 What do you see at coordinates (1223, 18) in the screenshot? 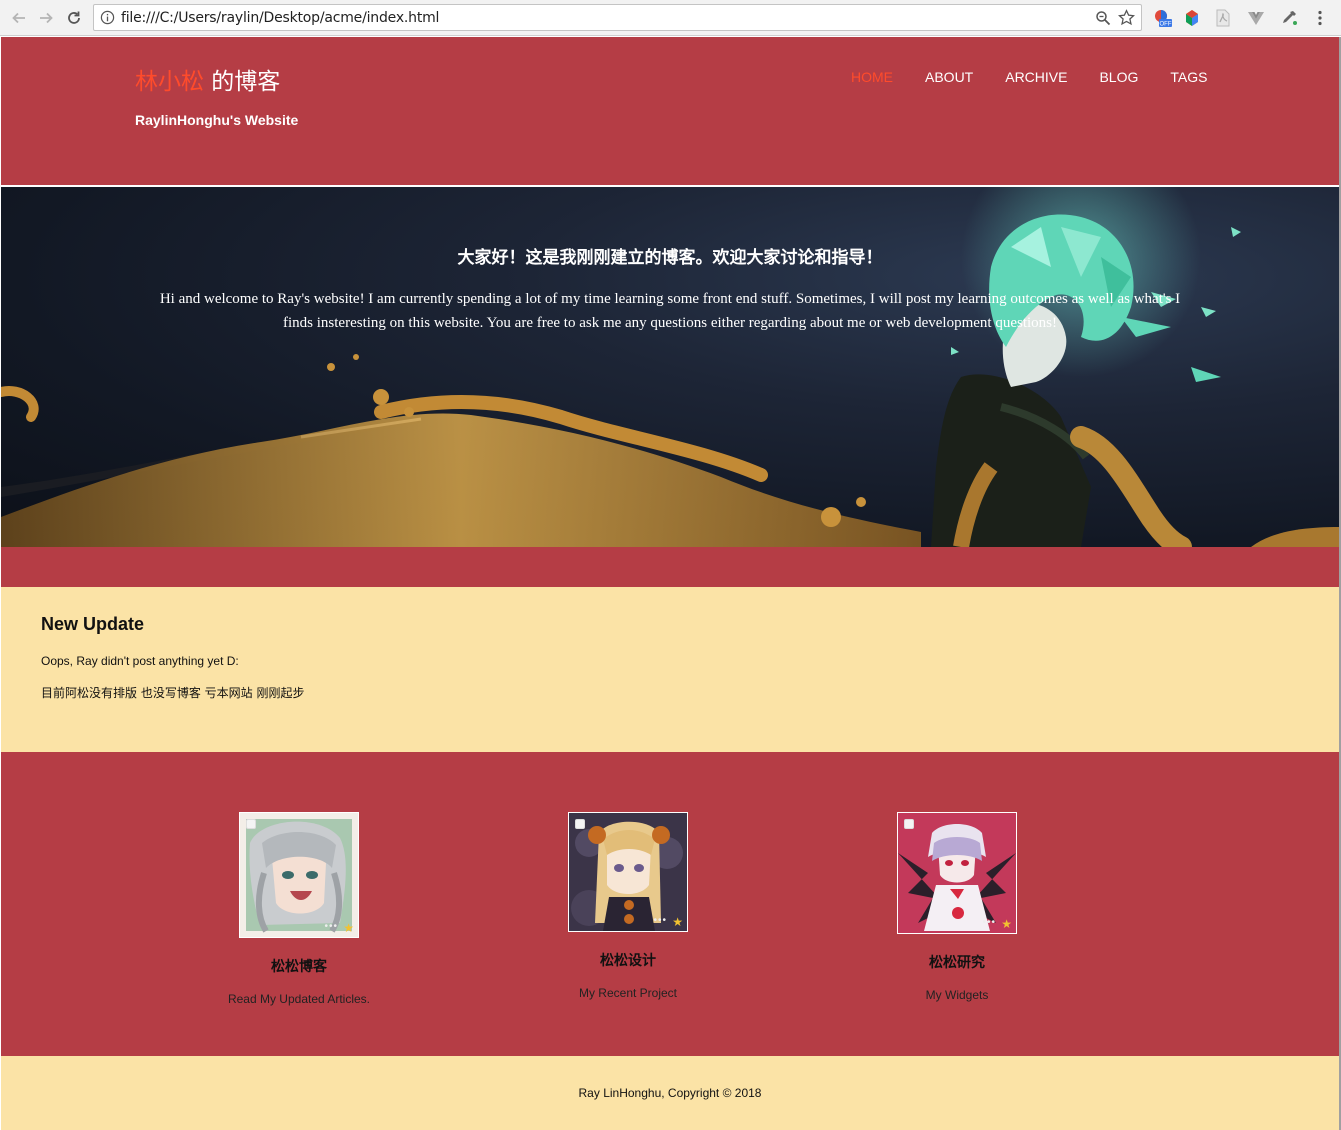
I see `pdf-extension-icon` at bounding box center [1223, 18].